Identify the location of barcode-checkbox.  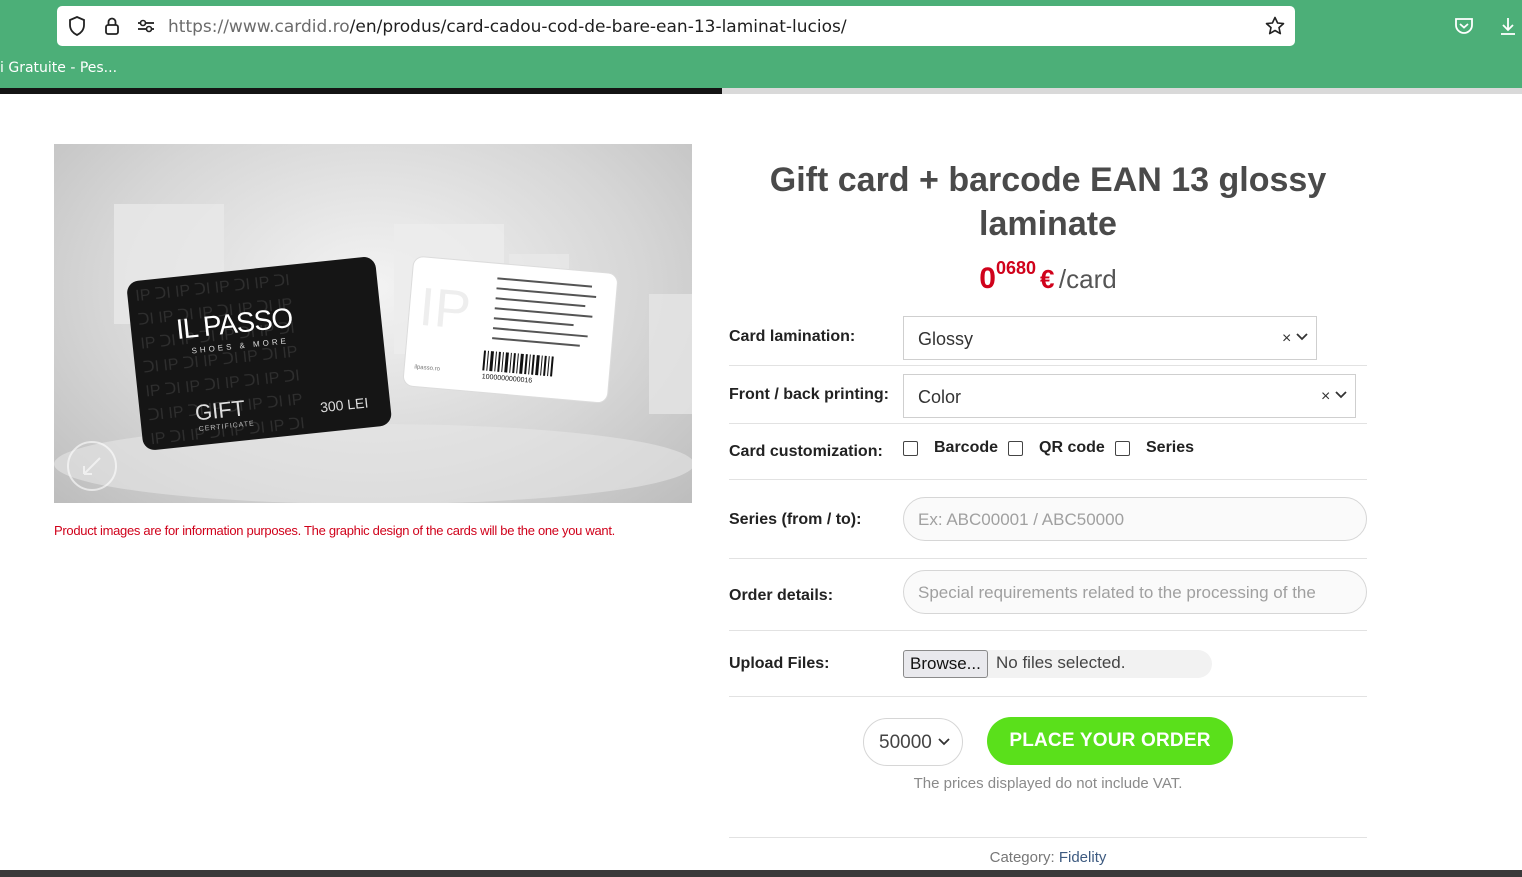
(910, 448).